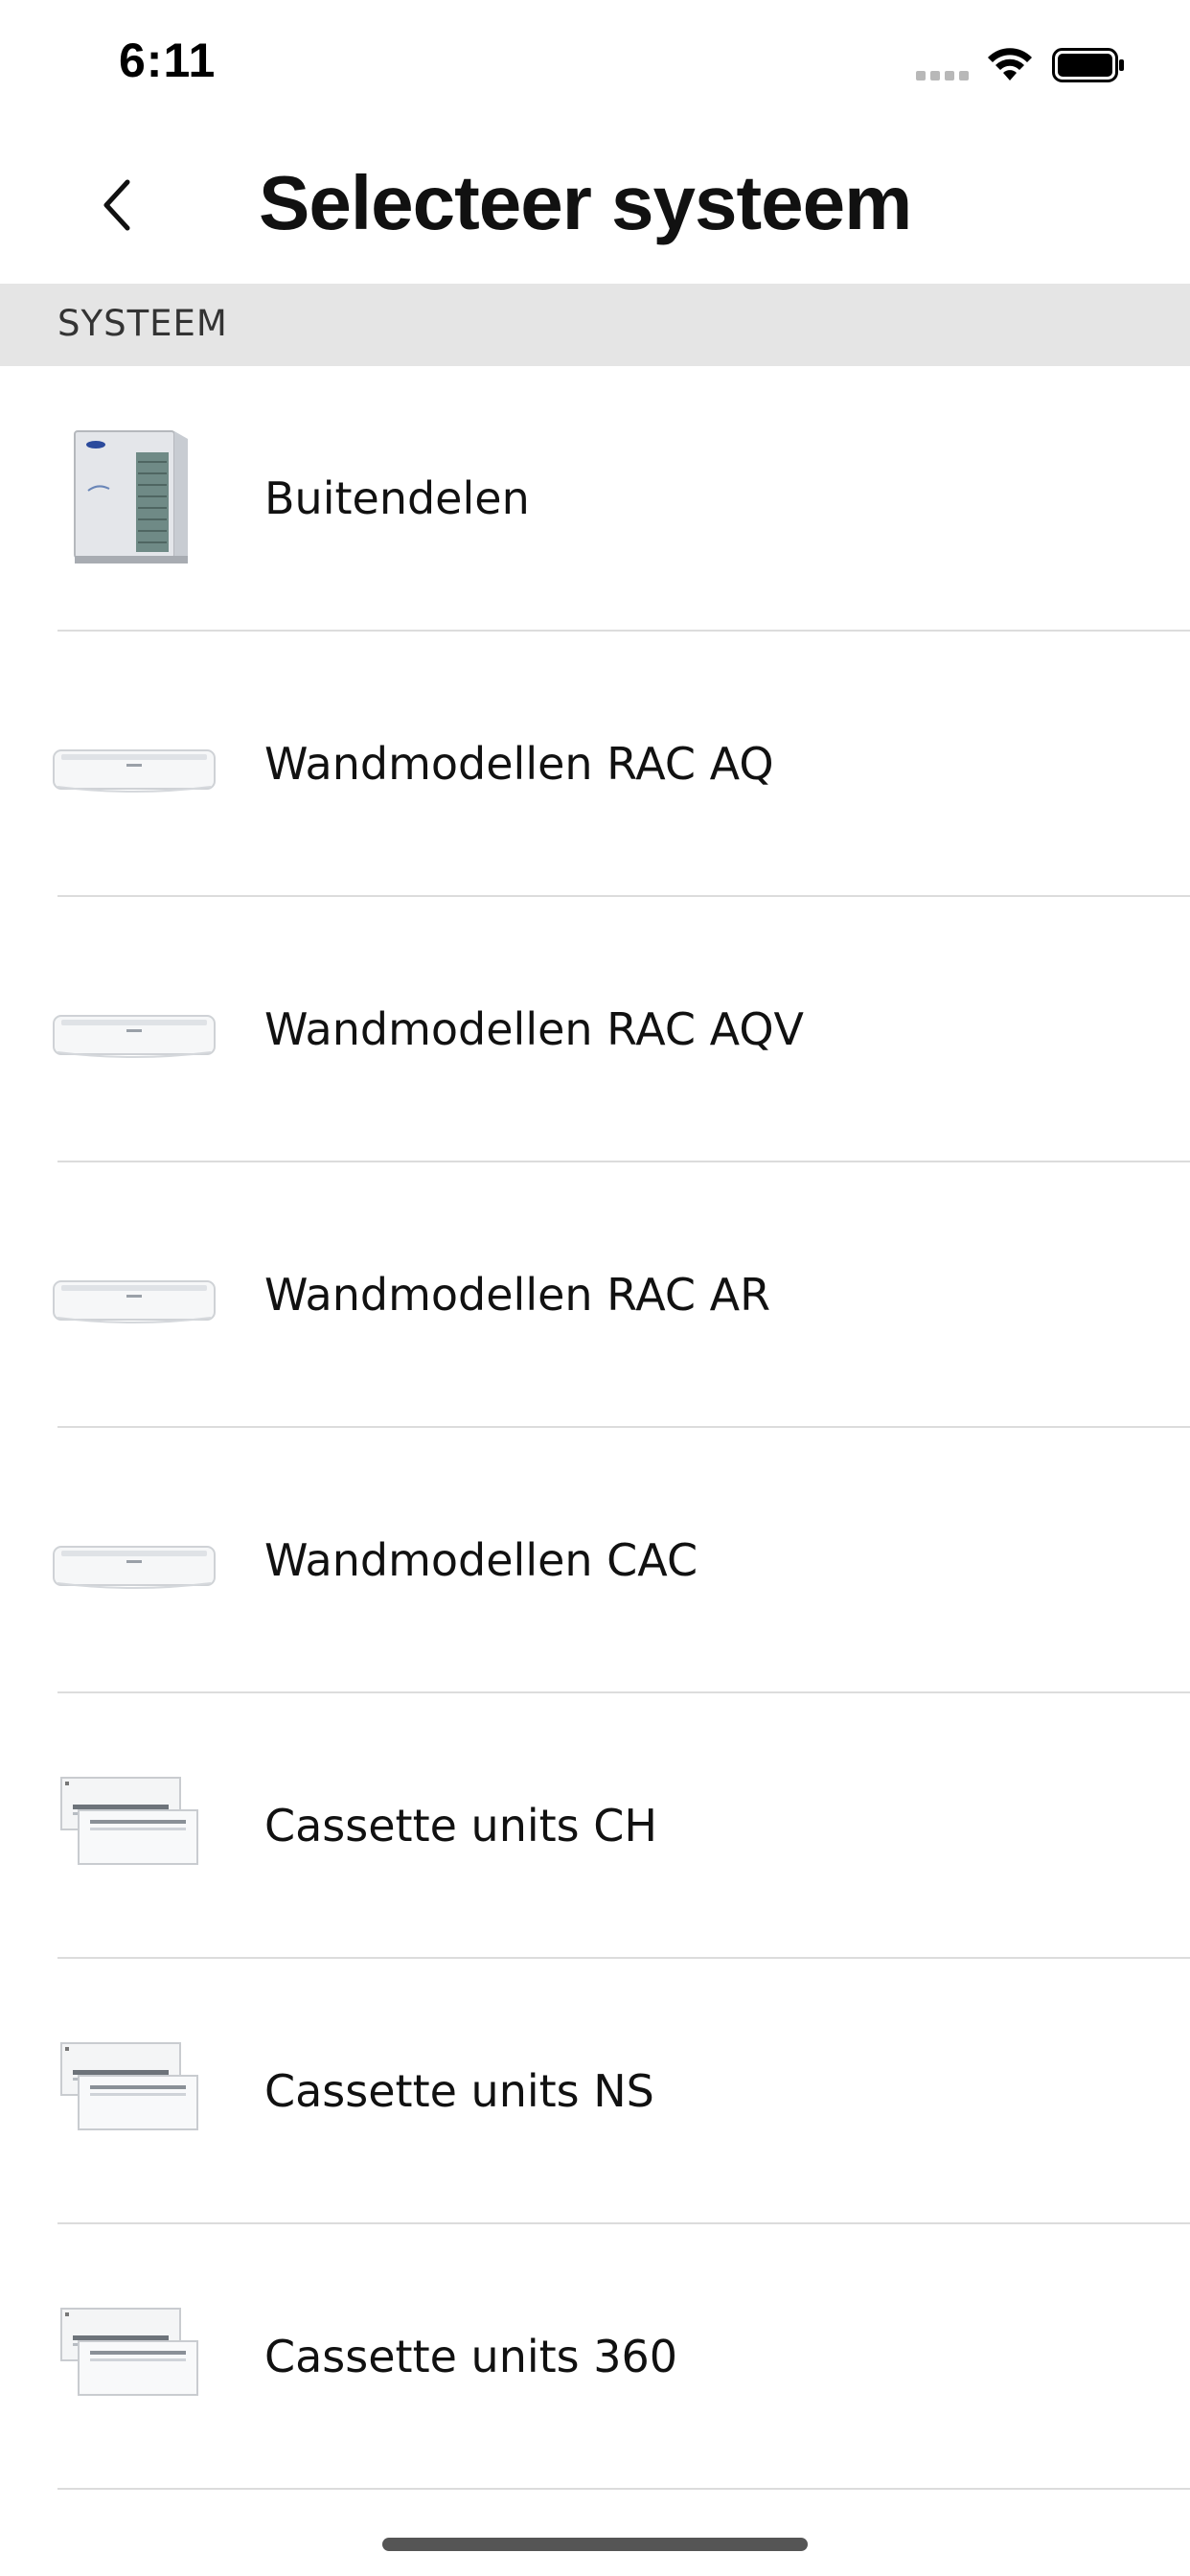 Image resolution: width=1190 pixels, height=2576 pixels. Describe the element at coordinates (534, 1029) in the screenshot. I see `list-item-label: Wandmodellen RAC AQV` at that location.